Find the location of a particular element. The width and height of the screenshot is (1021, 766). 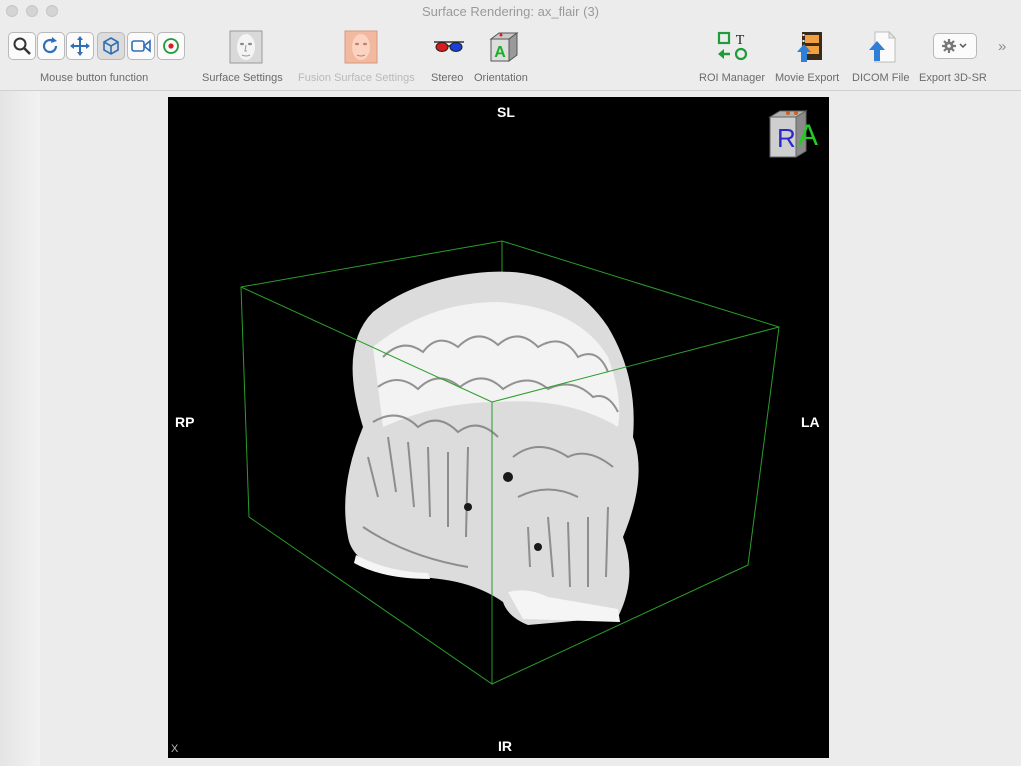

orientation-label-right: LA is located at coordinates (810, 422).